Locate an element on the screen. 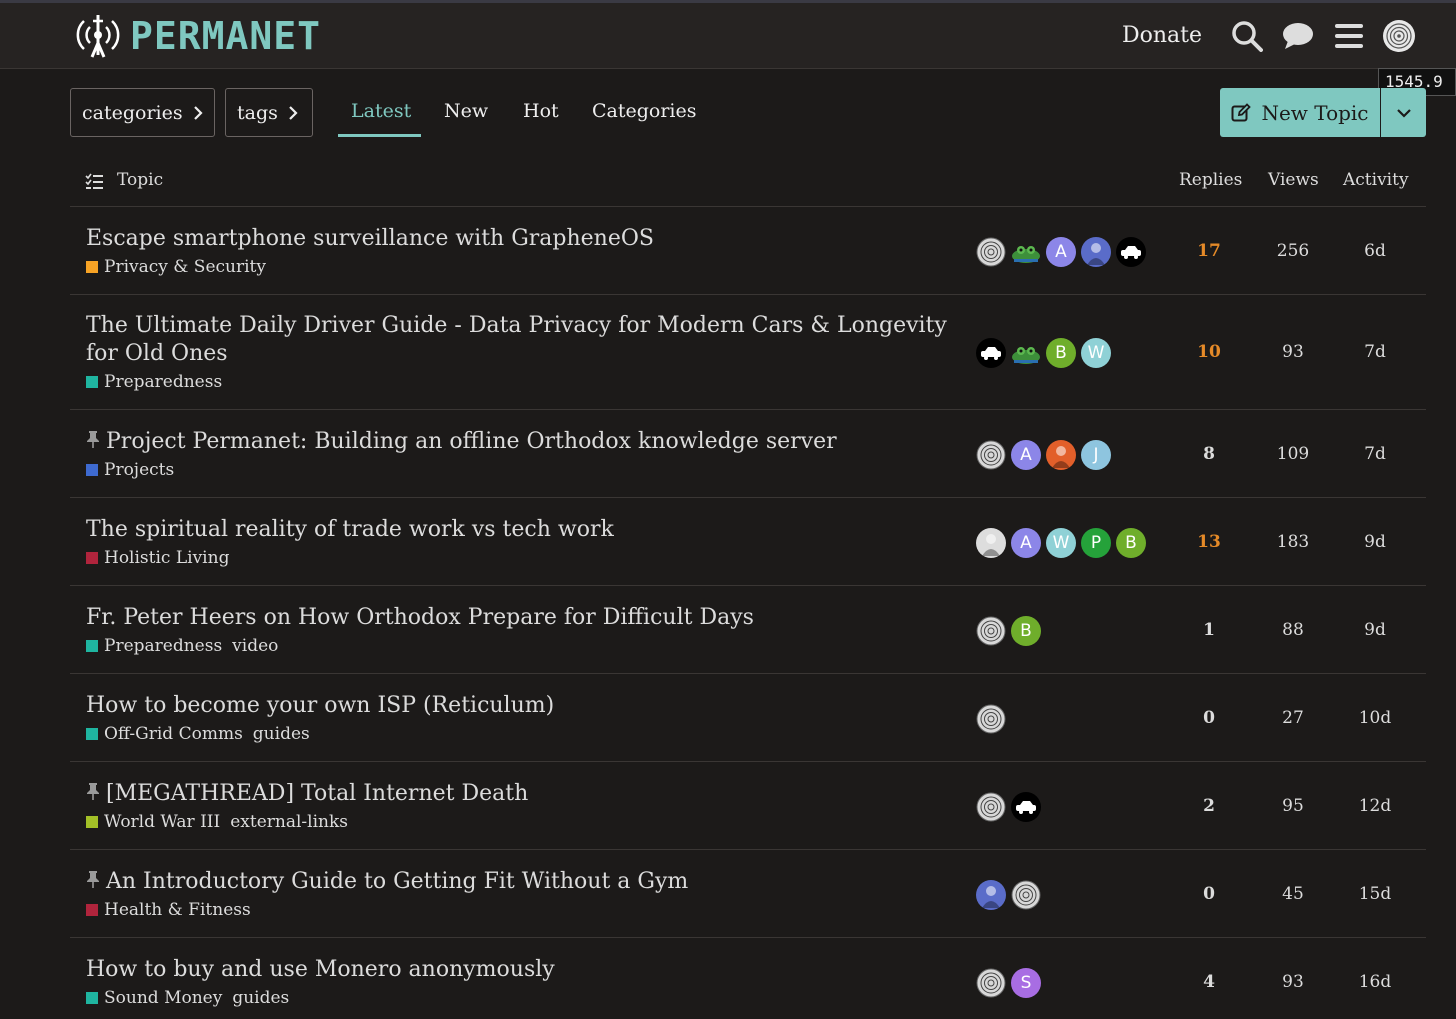 The width and height of the screenshot is (1456, 1019). header-topic: Topic is located at coordinates (140, 180).